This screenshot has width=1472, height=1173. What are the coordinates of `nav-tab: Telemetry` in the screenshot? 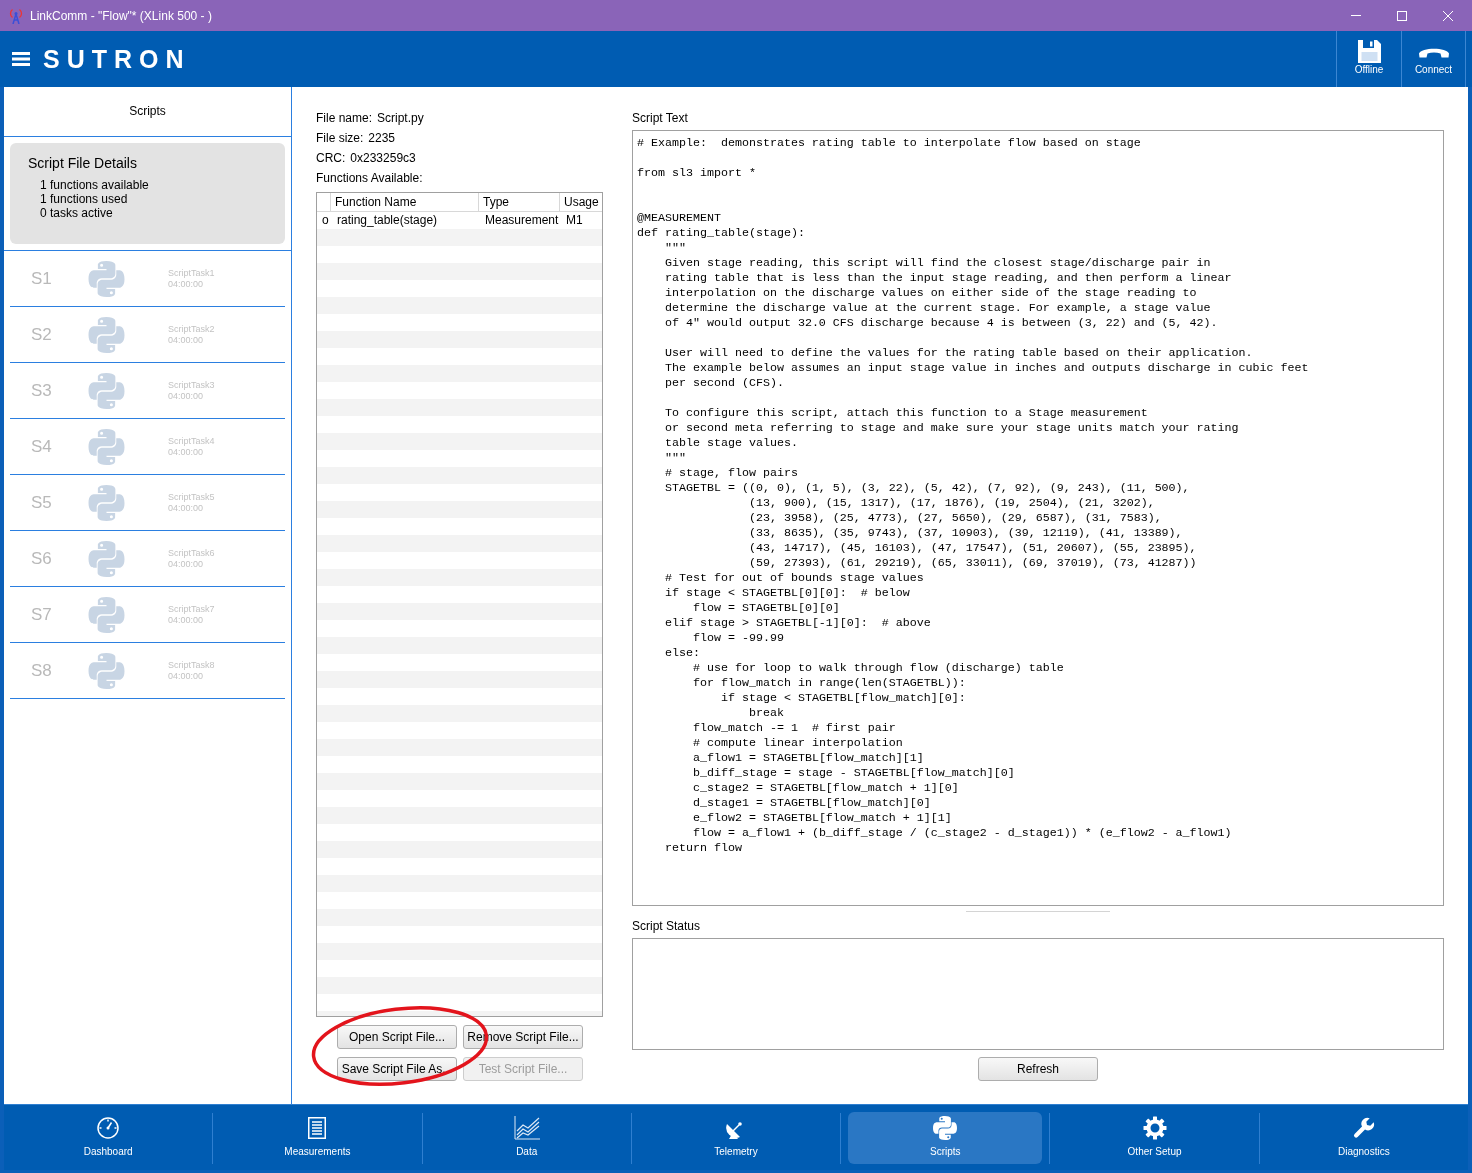 It's located at (736, 1138).